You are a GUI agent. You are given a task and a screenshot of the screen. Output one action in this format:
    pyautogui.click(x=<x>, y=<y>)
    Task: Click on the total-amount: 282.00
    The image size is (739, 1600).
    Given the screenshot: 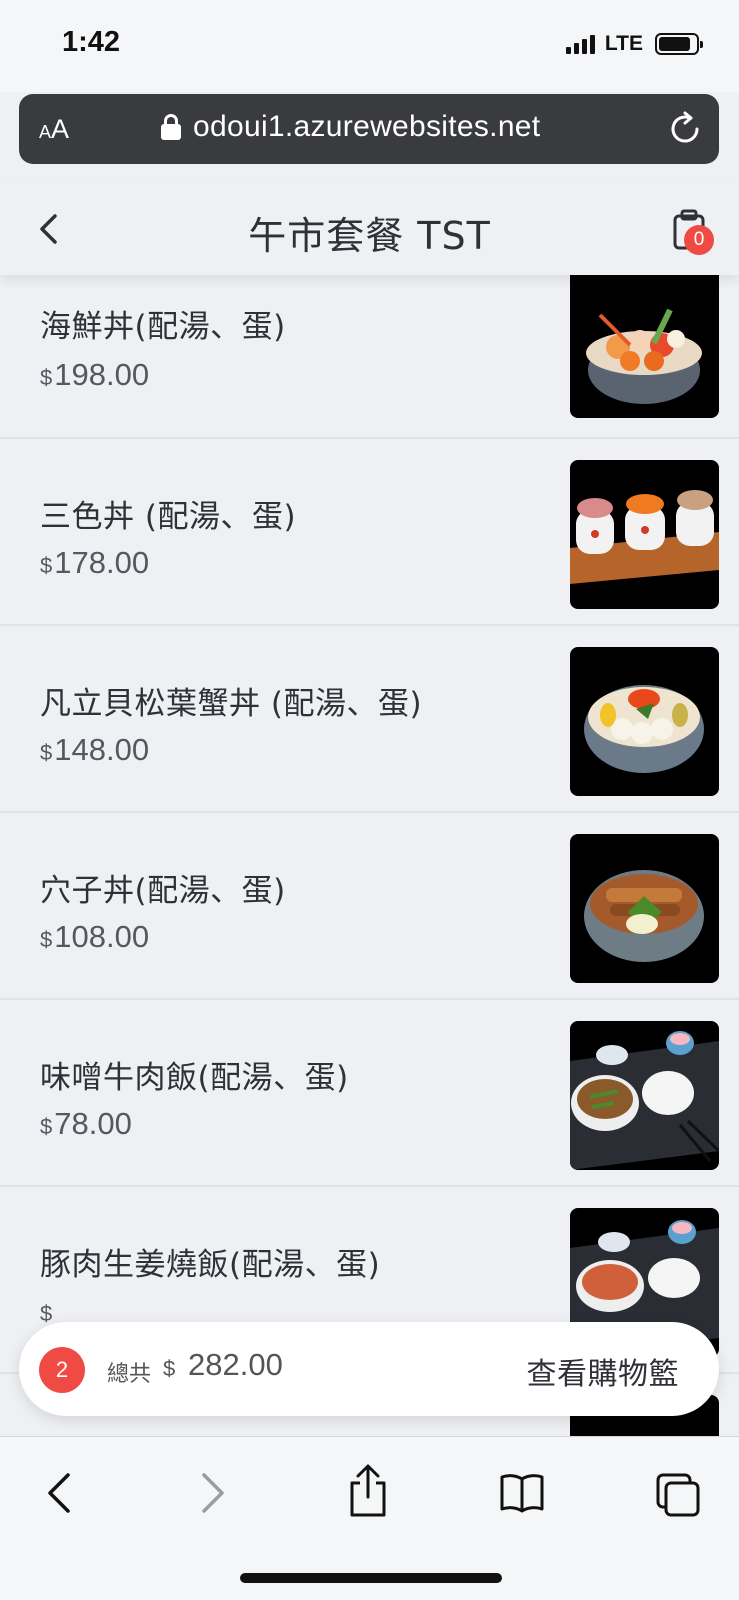 What is the action you would take?
    pyautogui.click(x=235, y=1364)
    